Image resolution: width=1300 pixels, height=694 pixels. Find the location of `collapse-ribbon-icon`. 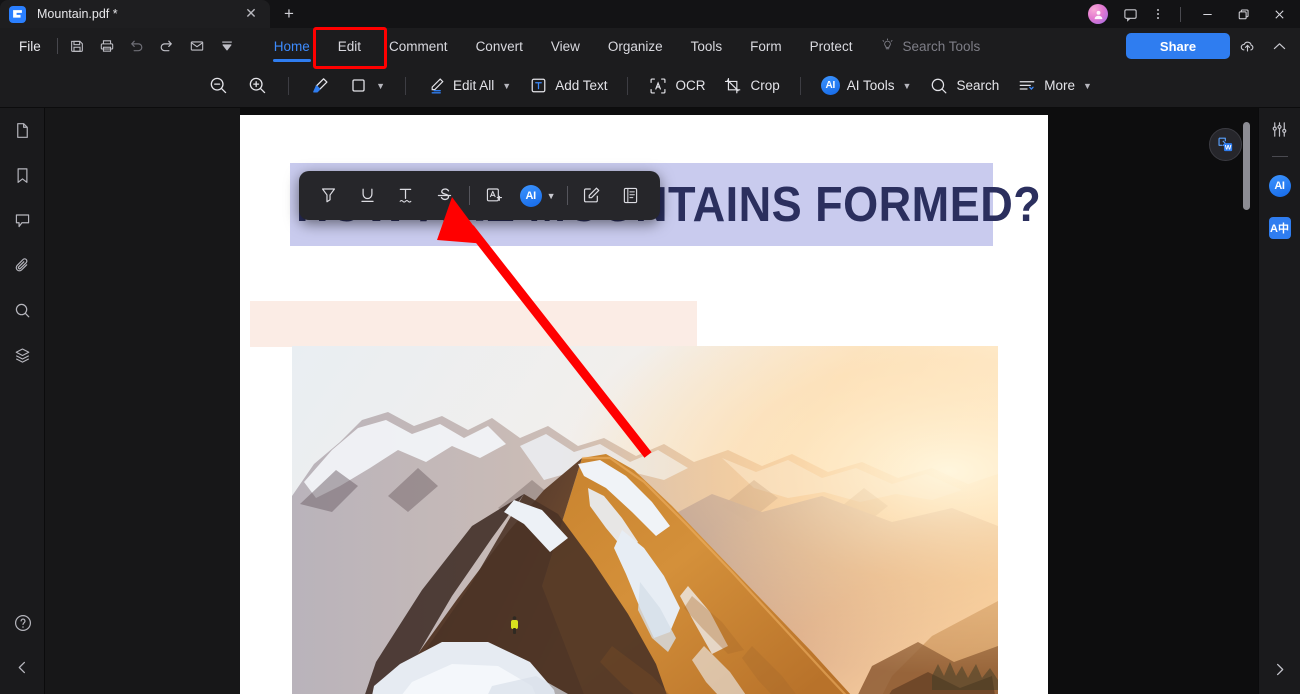

collapse-ribbon-icon is located at coordinates (1279, 46).